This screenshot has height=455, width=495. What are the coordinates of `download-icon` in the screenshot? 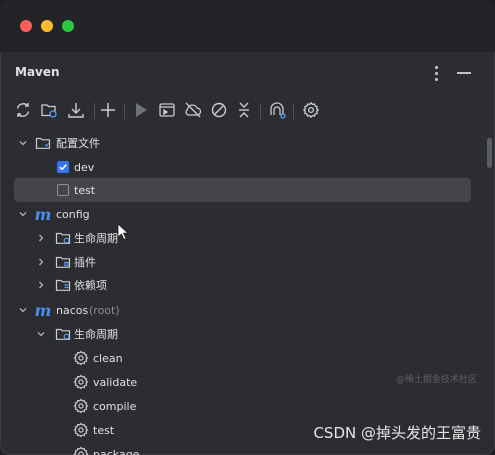 It's located at (76, 110).